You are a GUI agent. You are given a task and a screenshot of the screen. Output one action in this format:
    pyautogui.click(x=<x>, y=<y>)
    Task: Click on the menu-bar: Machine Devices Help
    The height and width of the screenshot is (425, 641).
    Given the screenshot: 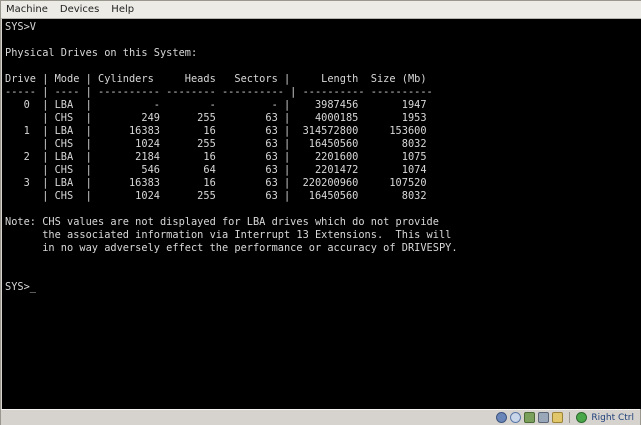 What is the action you would take?
    pyautogui.click(x=321, y=10)
    